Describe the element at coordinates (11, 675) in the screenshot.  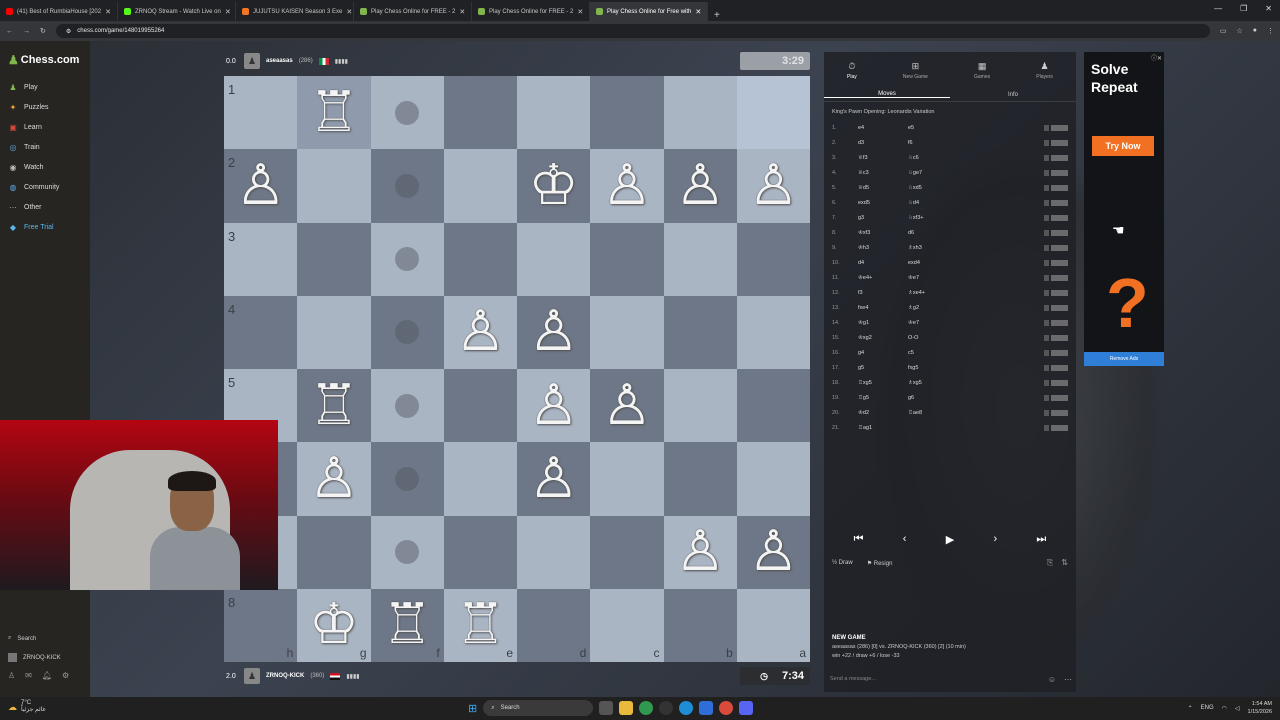
I see `friends-icon: ♙` at that location.